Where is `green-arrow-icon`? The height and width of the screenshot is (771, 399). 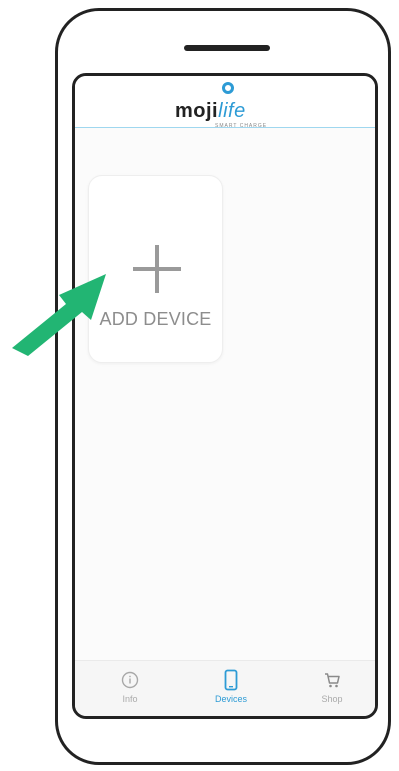 green-arrow-icon is located at coordinates (59, 315).